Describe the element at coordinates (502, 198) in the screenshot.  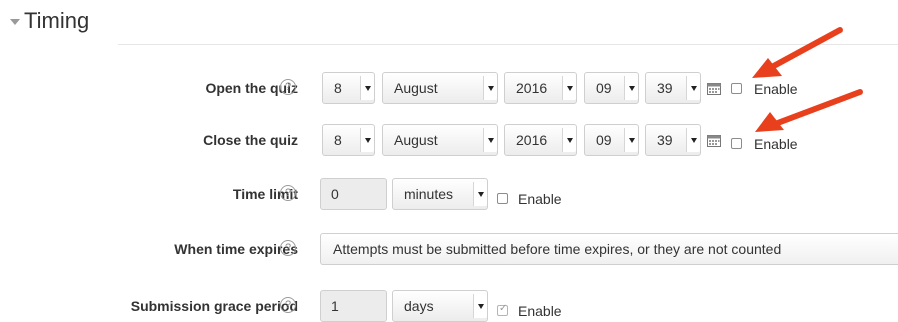
I see `time-limit-enable-checkbox` at that location.